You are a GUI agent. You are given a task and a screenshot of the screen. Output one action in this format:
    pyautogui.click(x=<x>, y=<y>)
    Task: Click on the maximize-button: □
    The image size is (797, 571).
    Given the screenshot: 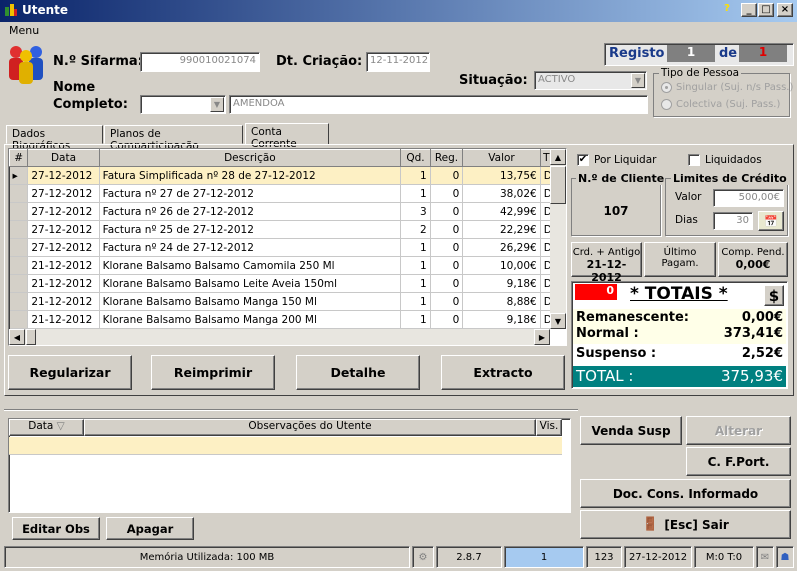 What is the action you would take?
    pyautogui.click(x=766, y=10)
    